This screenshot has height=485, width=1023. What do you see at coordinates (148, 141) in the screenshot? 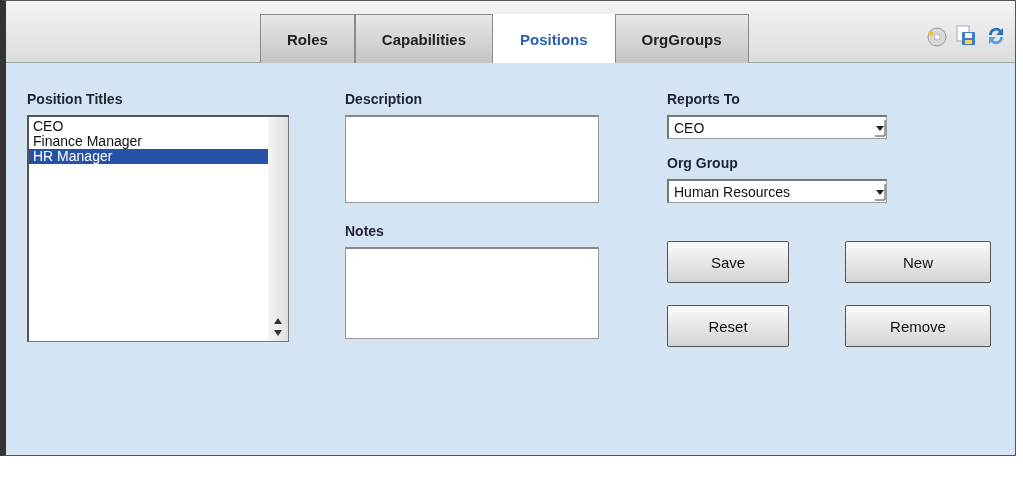
I see `list-item: Finance Manager` at bounding box center [148, 141].